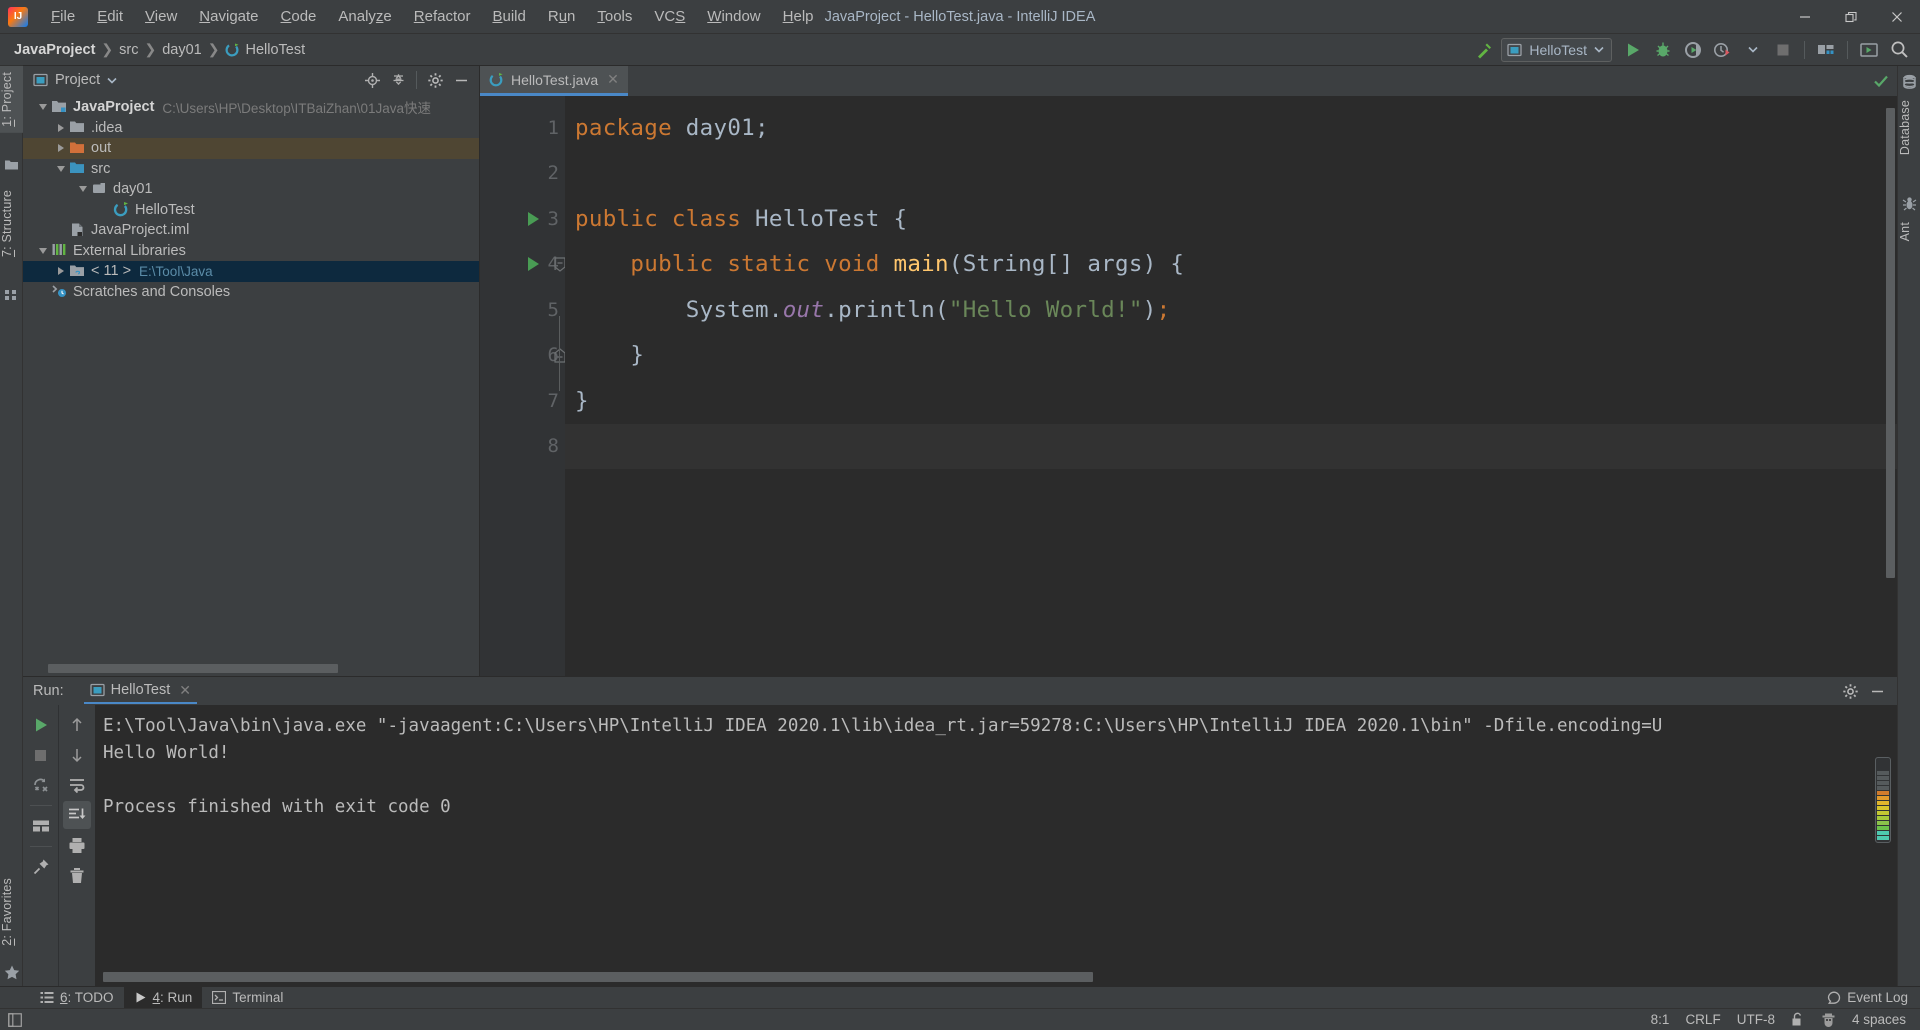  Describe the element at coordinates (63, 16) in the screenshot. I see `menu-file: File` at that location.